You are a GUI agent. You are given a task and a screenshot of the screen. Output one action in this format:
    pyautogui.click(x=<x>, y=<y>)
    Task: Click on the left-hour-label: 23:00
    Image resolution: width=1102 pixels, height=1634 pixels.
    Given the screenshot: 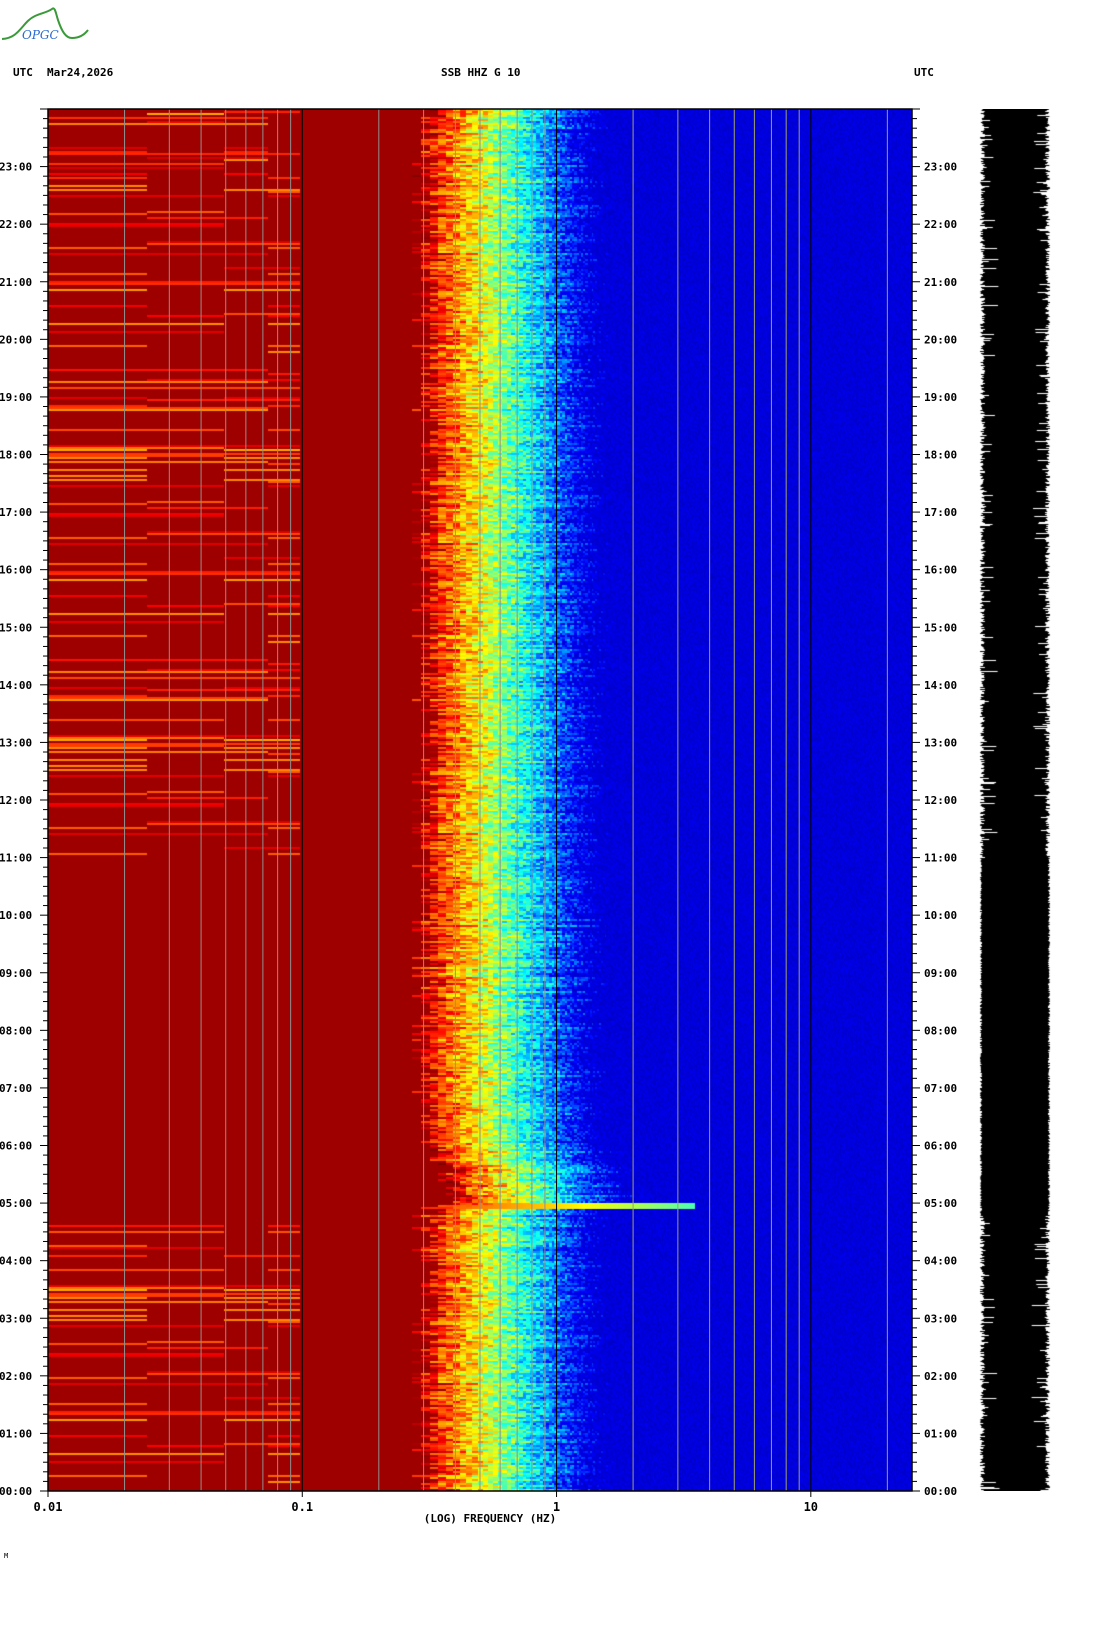 What is the action you would take?
    pyautogui.click(x=16, y=167)
    